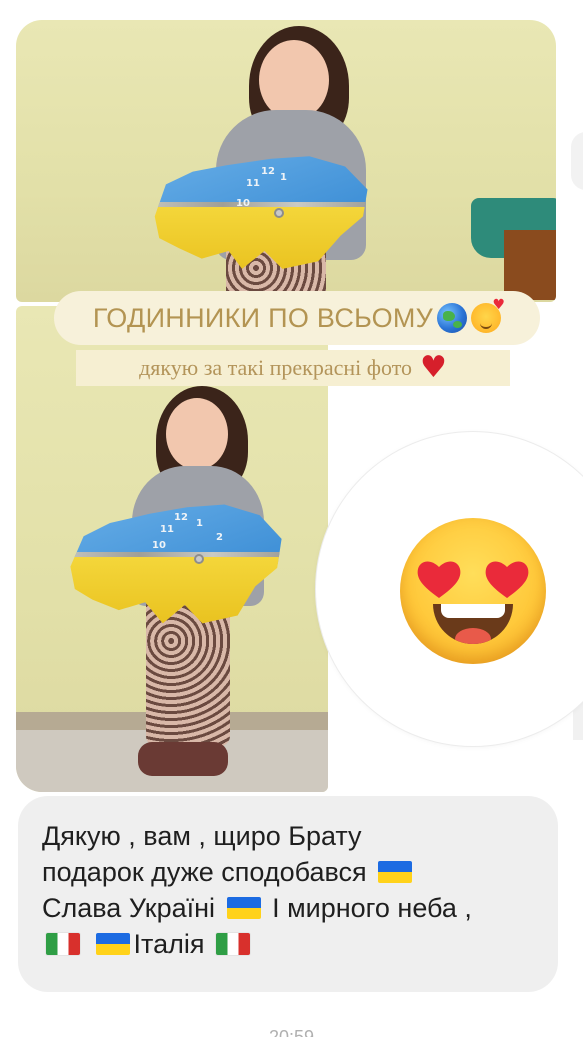 This screenshot has width=583, height=1037. What do you see at coordinates (577, 161) in the screenshot?
I see `adjacent-bubble-edge` at bounding box center [577, 161].